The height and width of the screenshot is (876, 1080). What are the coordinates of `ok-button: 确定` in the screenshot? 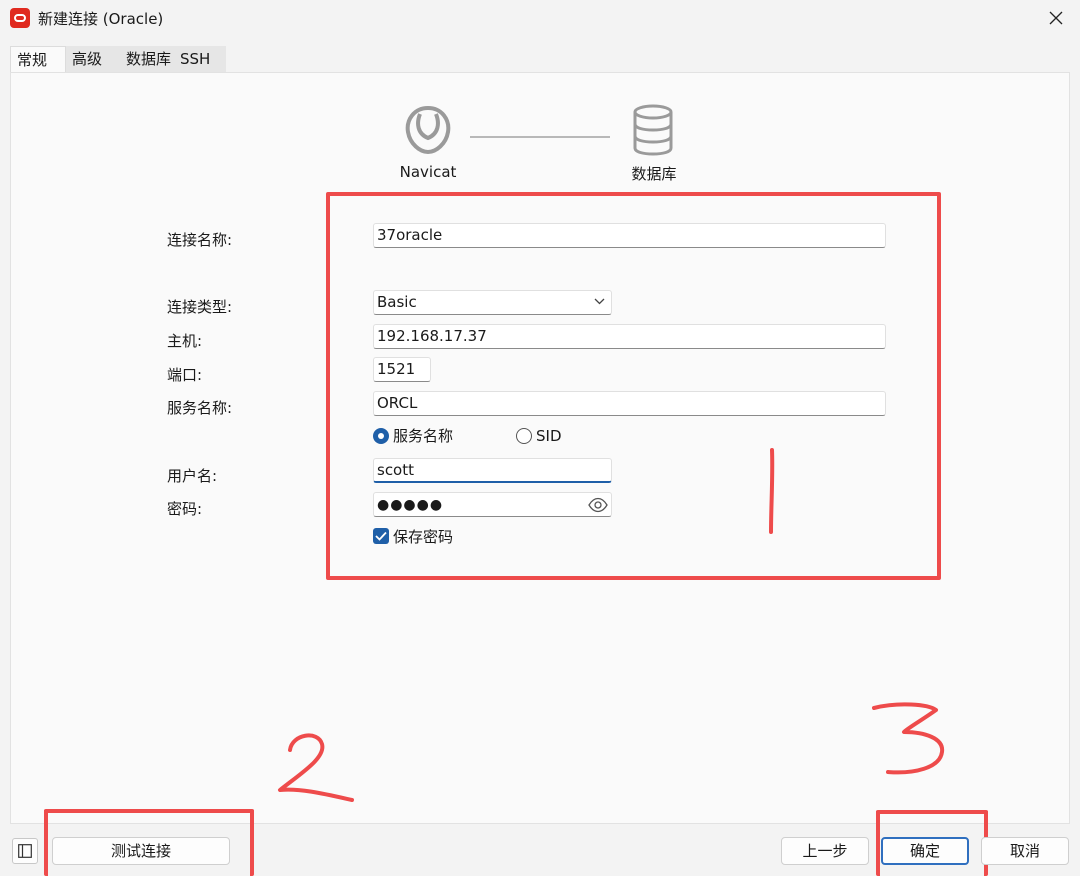 It's located at (925, 851).